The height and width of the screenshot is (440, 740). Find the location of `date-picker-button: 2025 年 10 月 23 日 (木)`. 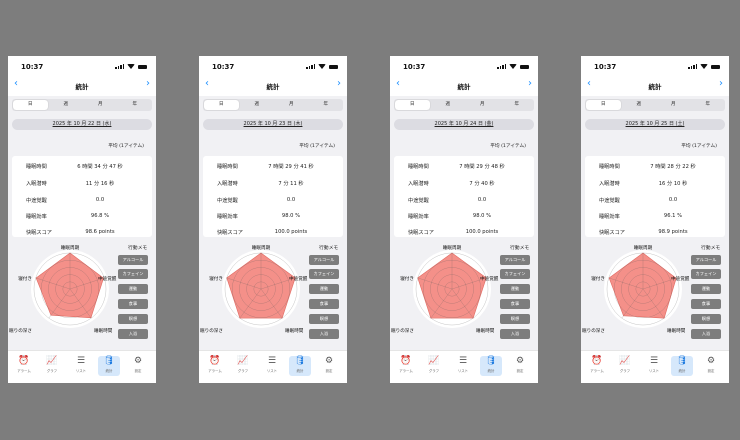

date-picker-button: 2025 年 10 月 23 日 (木) is located at coordinates (273, 124).